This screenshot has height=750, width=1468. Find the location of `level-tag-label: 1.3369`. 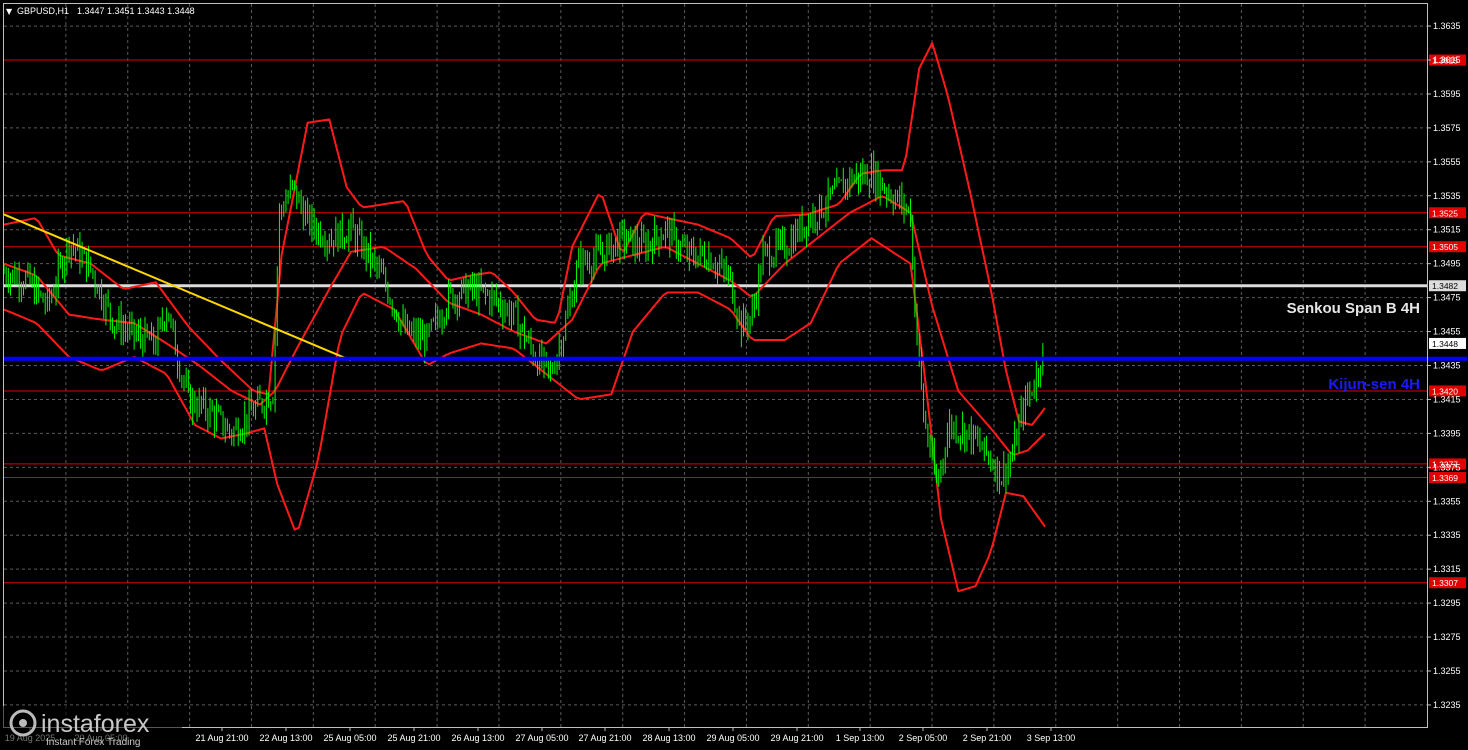

level-tag-label: 1.3369 is located at coordinates (1445, 478).